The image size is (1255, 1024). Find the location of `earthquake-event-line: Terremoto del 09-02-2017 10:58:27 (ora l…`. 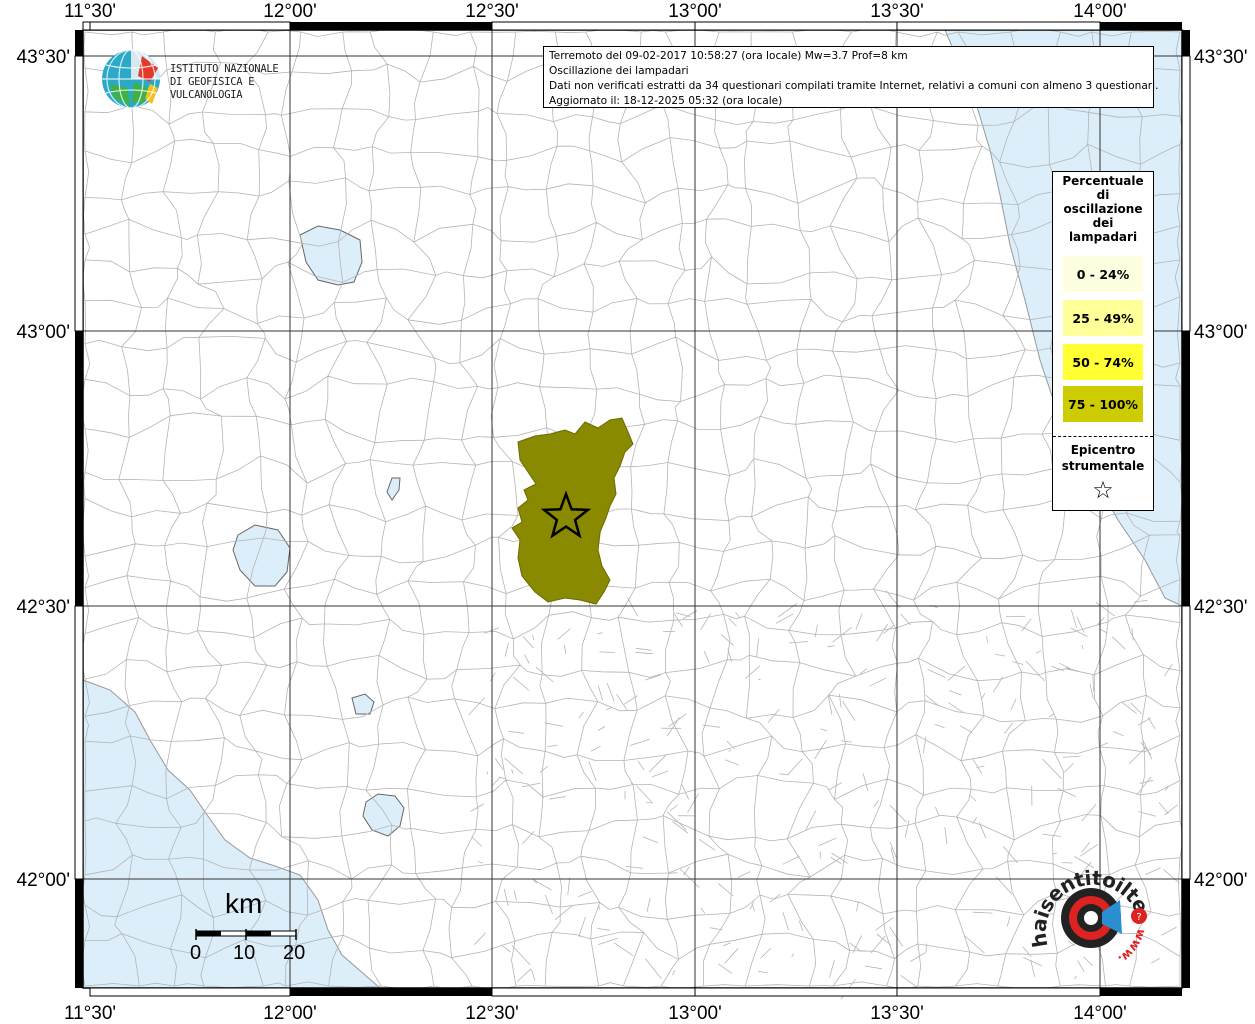

earthquake-event-line: Terremoto del 09-02-2017 10:58:27 (ora l… is located at coordinates (728, 56).